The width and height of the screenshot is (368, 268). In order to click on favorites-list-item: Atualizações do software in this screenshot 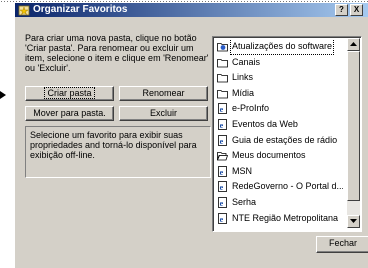, I will do `click(279, 47)`.